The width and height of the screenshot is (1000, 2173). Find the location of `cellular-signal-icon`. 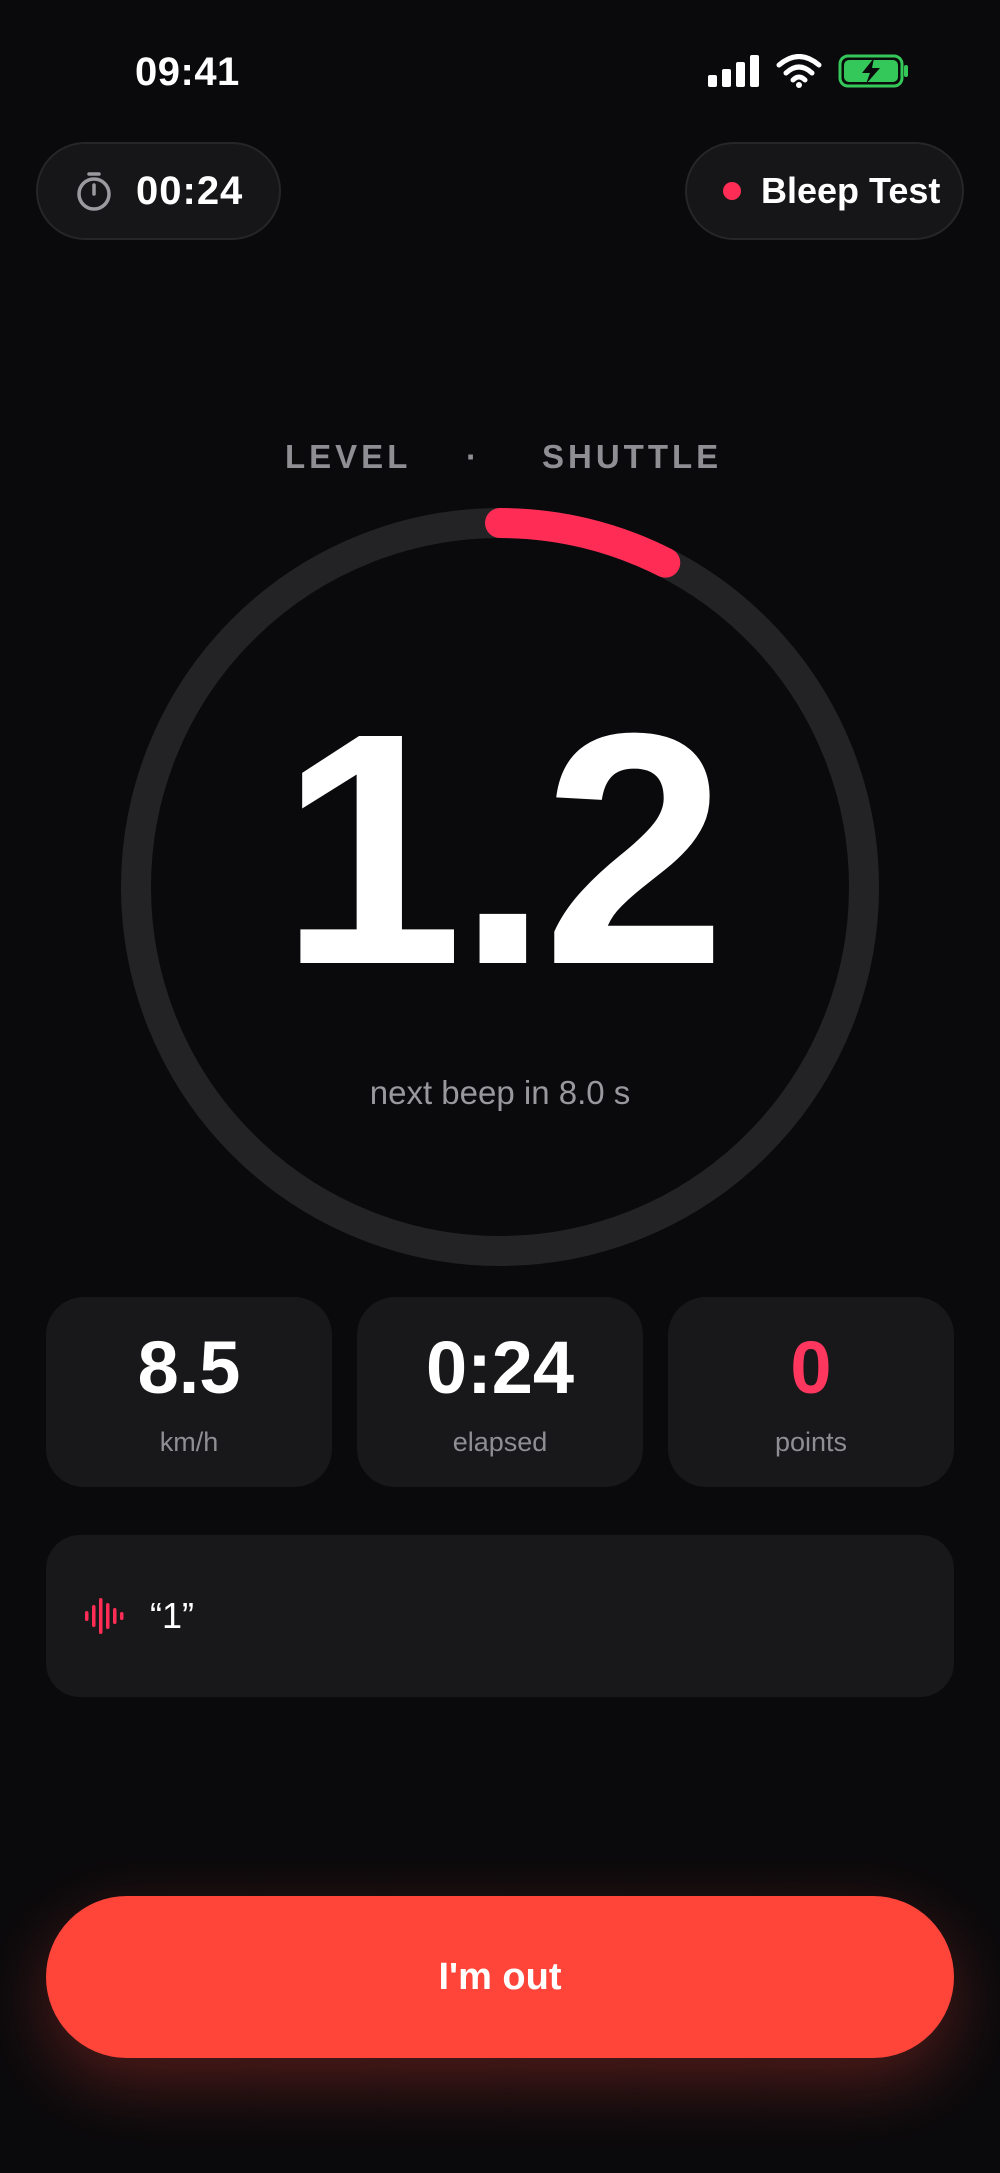

cellular-signal-icon is located at coordinates (733, 71).